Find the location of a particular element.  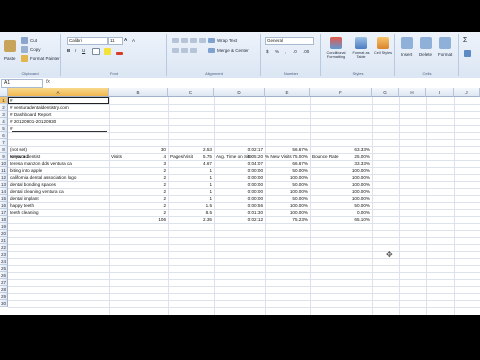

font-size-select: 11 is located at coordinates (115, 41).